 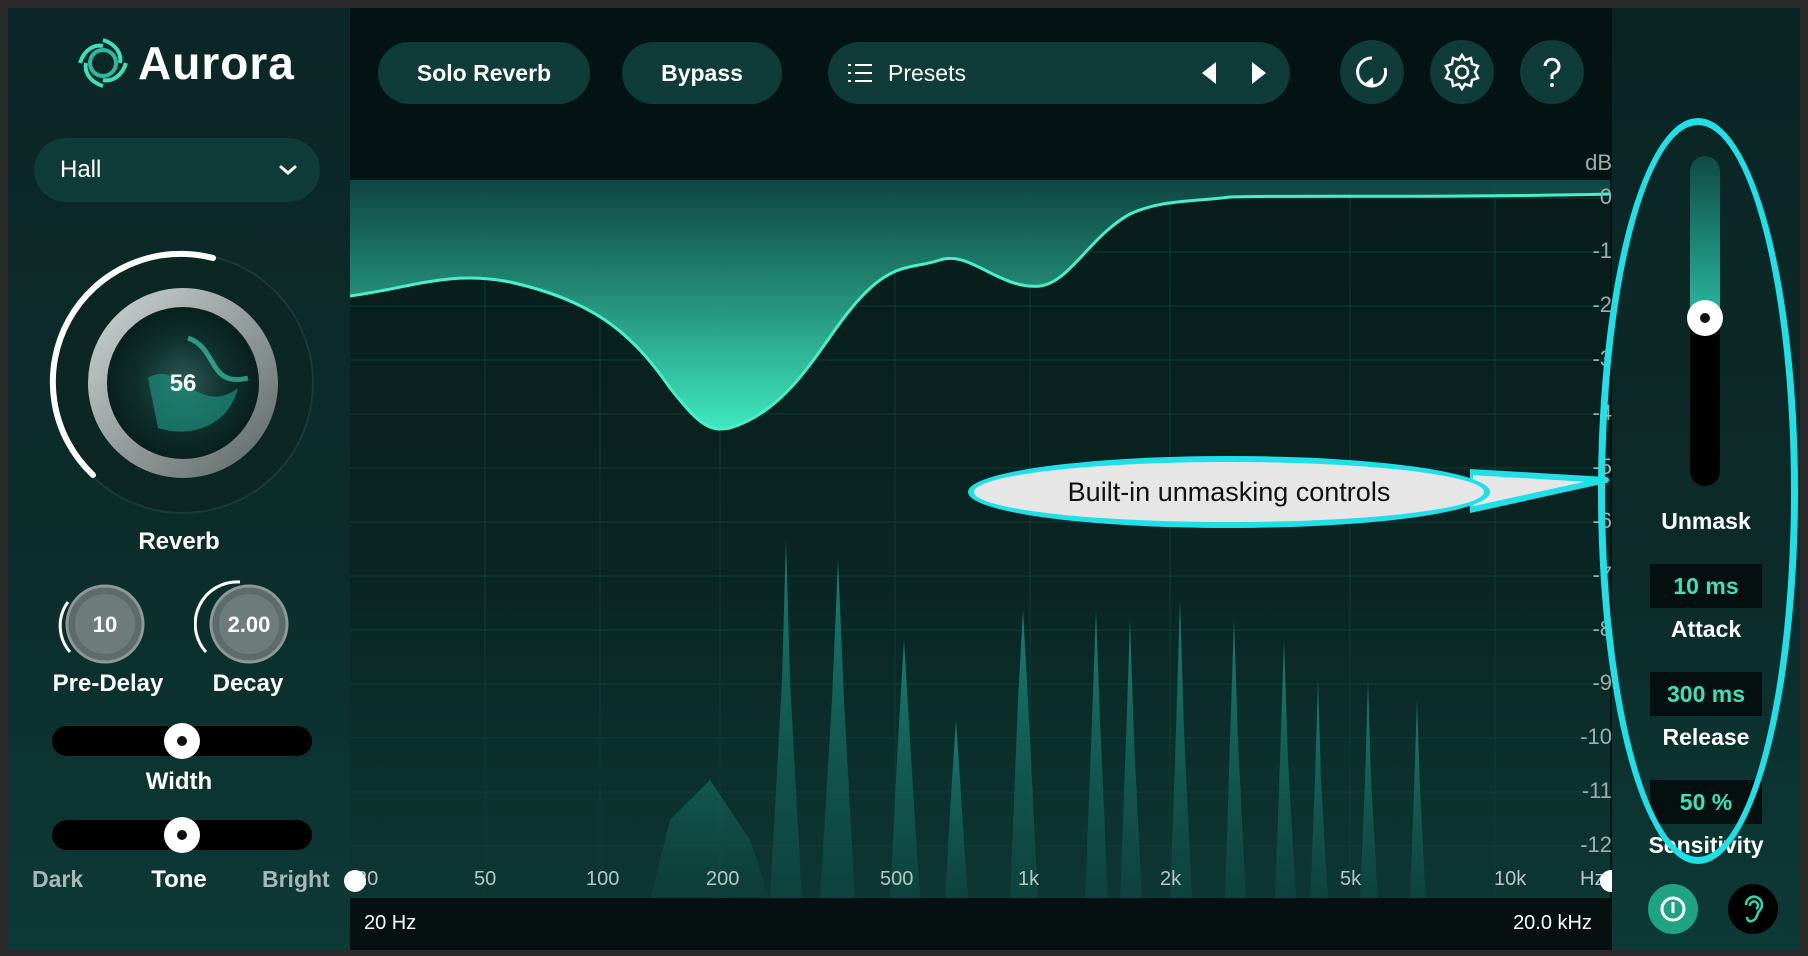 I want to click on db-tick-label: -12, so click(x=1596, y=844).